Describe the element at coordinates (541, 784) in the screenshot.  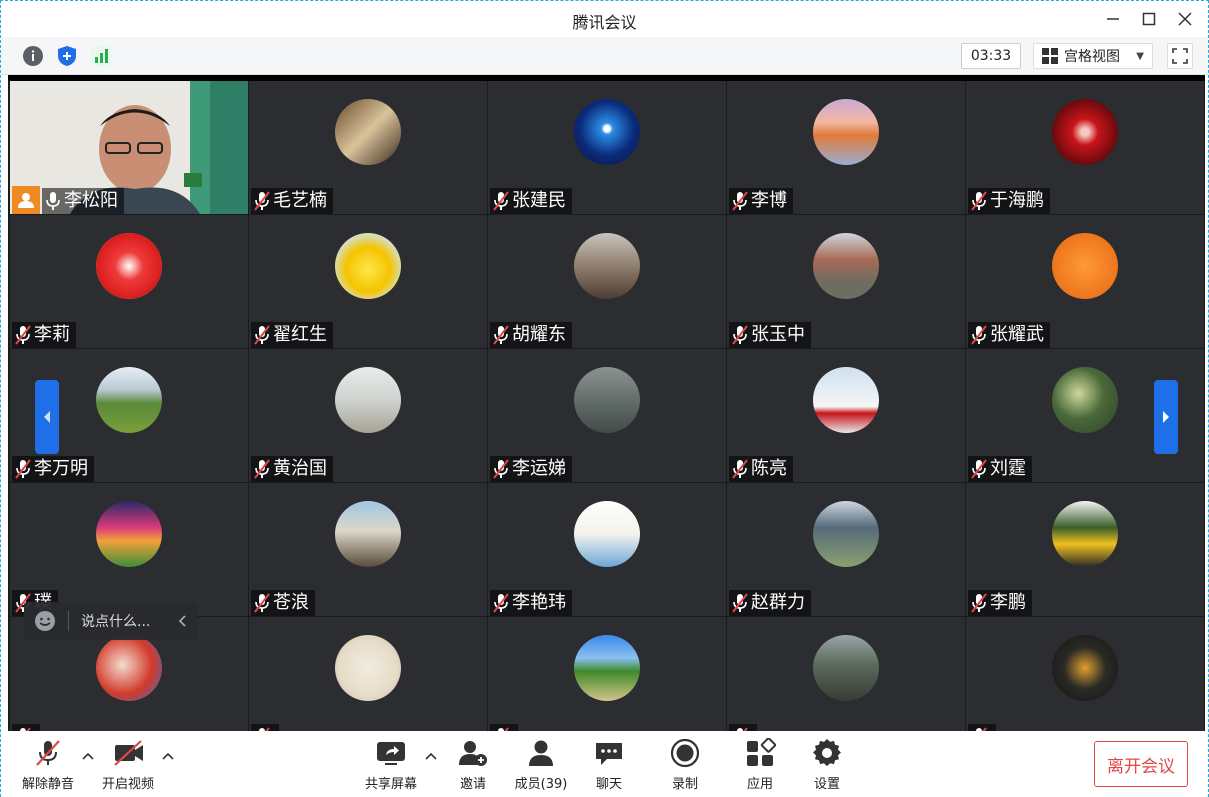
I see `members-label: 成员(39)` at that location.